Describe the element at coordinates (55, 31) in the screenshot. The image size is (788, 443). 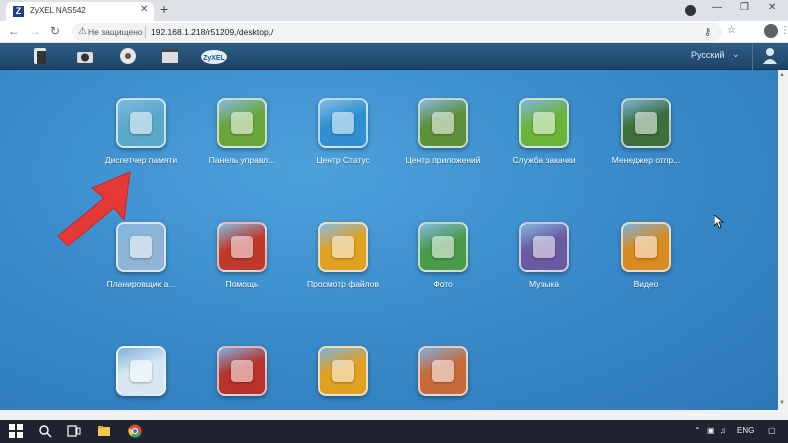
I see `reload-icon: ↻` at that location.